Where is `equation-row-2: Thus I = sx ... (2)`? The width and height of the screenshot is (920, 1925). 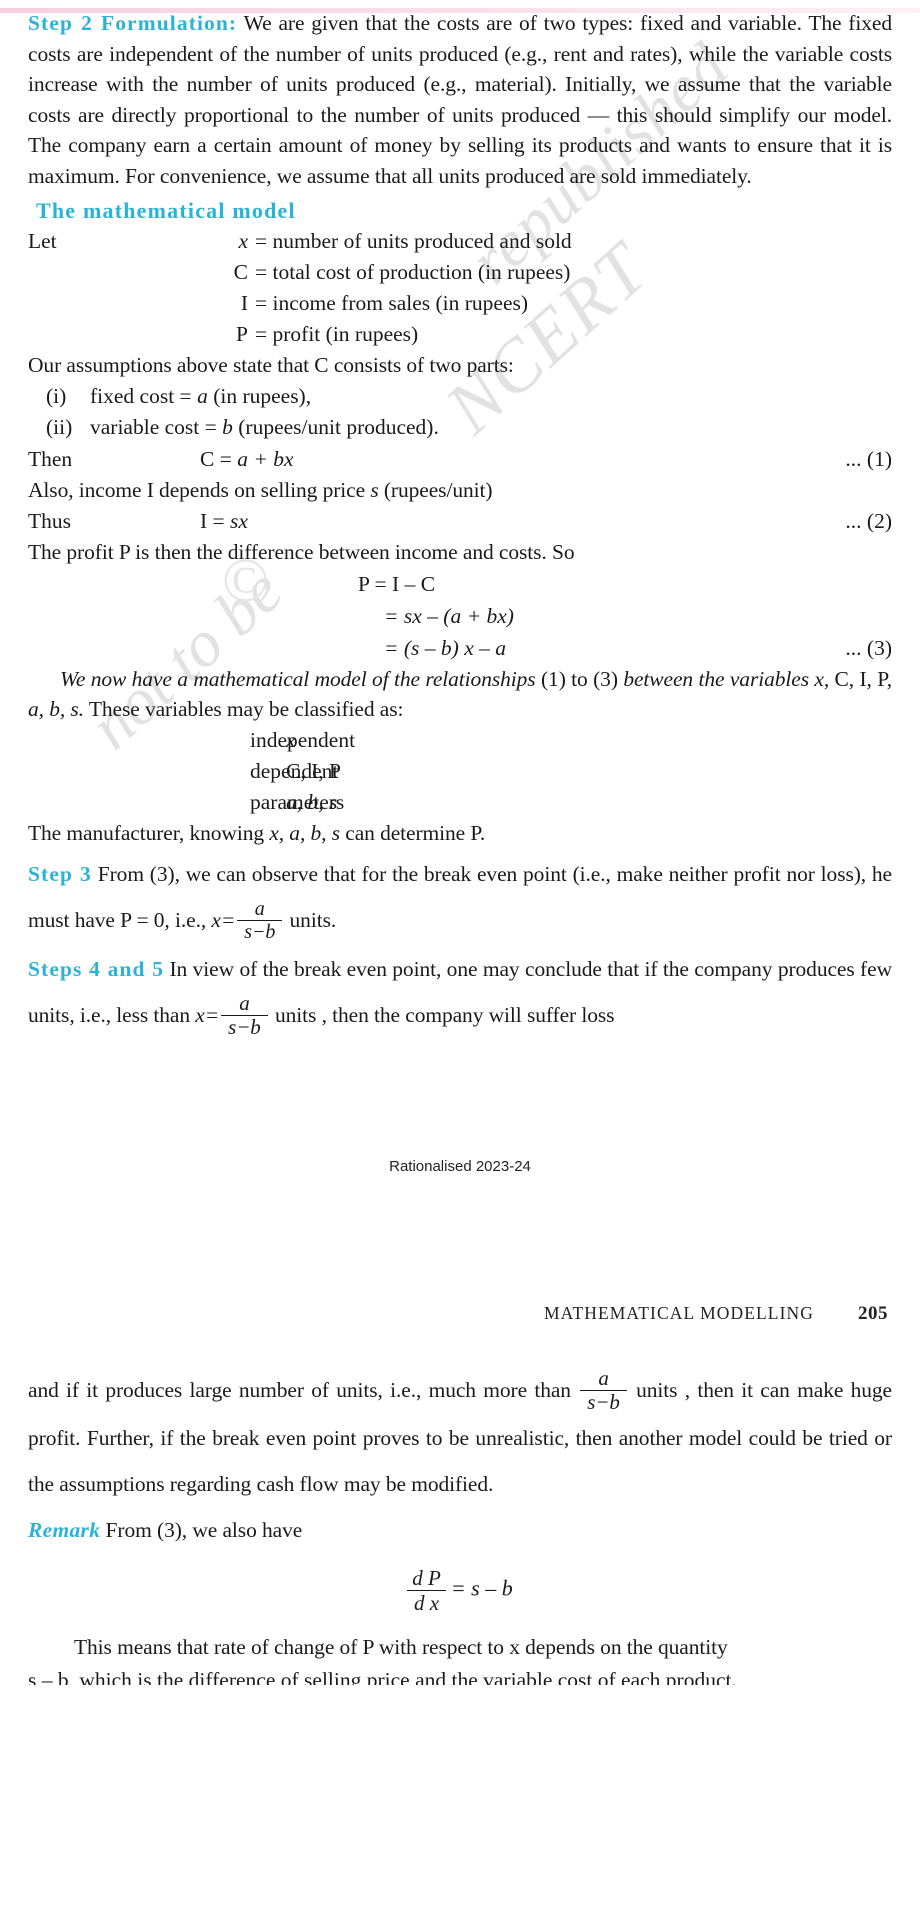 equation-row-2: Thus I = sx ... (2) is located at coordinates (460, 521).